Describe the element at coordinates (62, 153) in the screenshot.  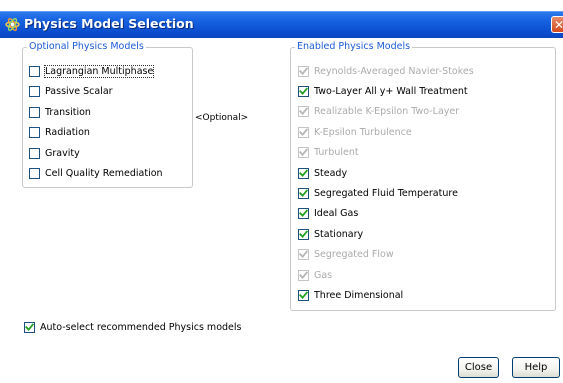
I see `optional-model-checkbox-label: Gravity` at that location.